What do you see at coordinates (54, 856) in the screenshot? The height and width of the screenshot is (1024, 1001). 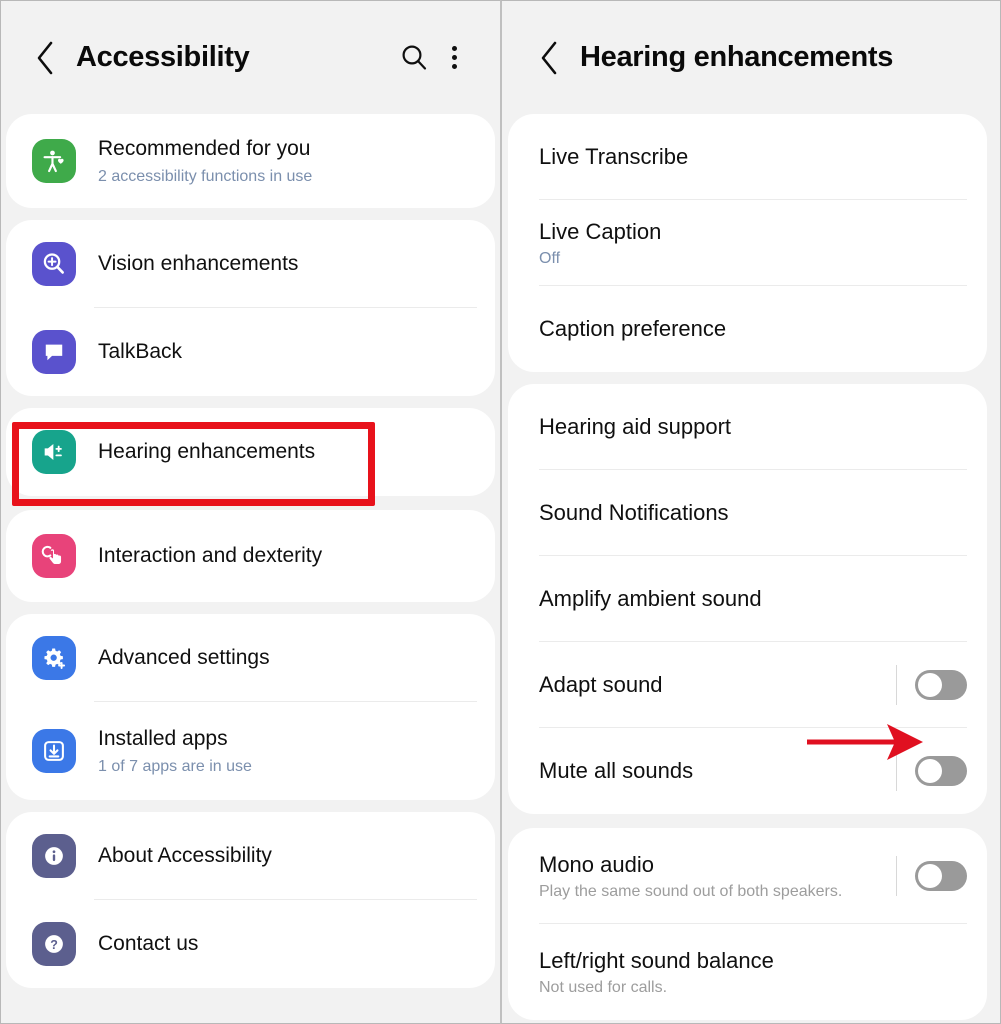 I see `info-circle-icon` at bounding box center [54, 856].